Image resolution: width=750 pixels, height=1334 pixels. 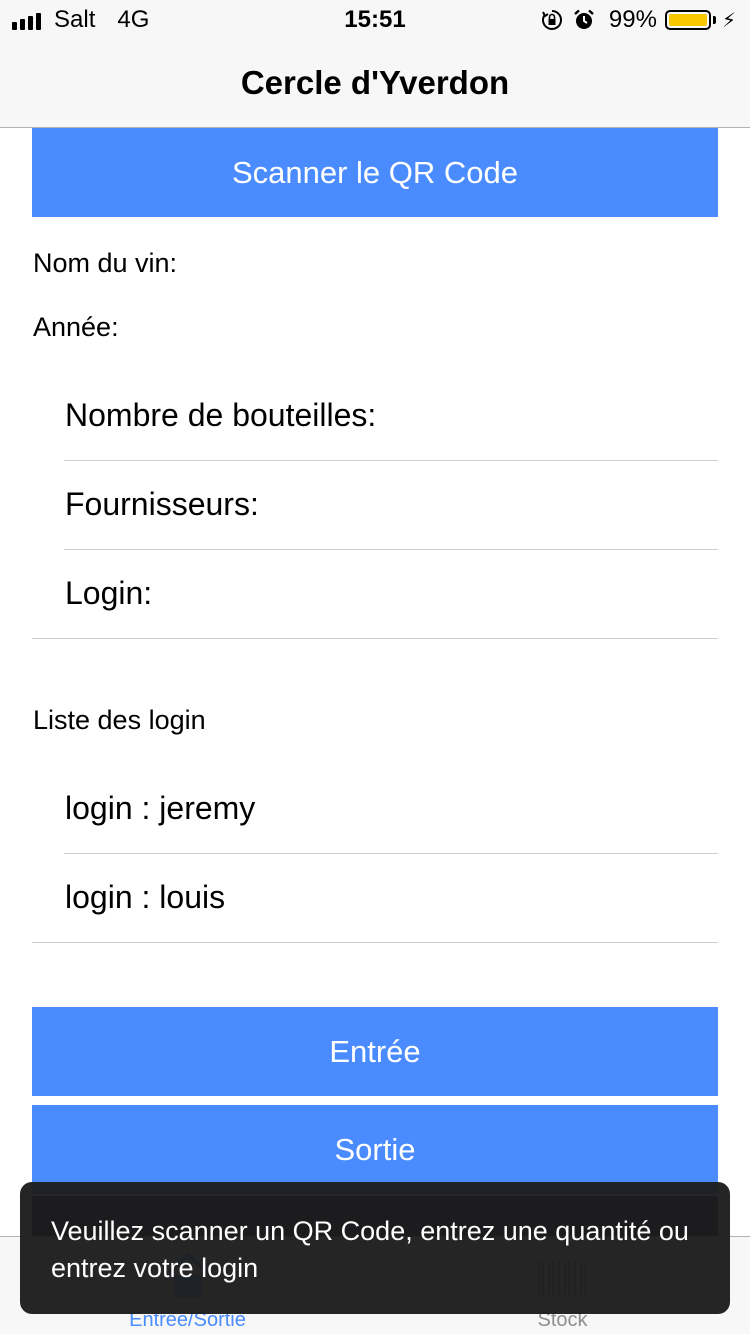 What do you see at coordinates (162, 504) in the screenshot?
I see `suppliers-label: Fournisseurs:` at bounding box center [162, 504].